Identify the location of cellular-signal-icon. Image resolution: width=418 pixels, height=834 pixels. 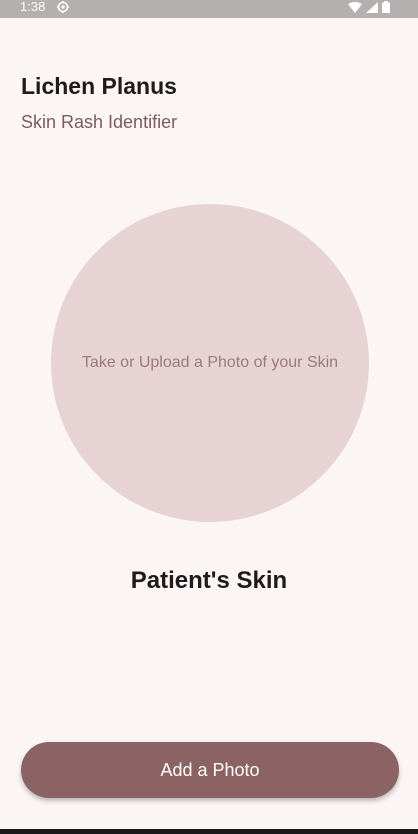
(372, 9).